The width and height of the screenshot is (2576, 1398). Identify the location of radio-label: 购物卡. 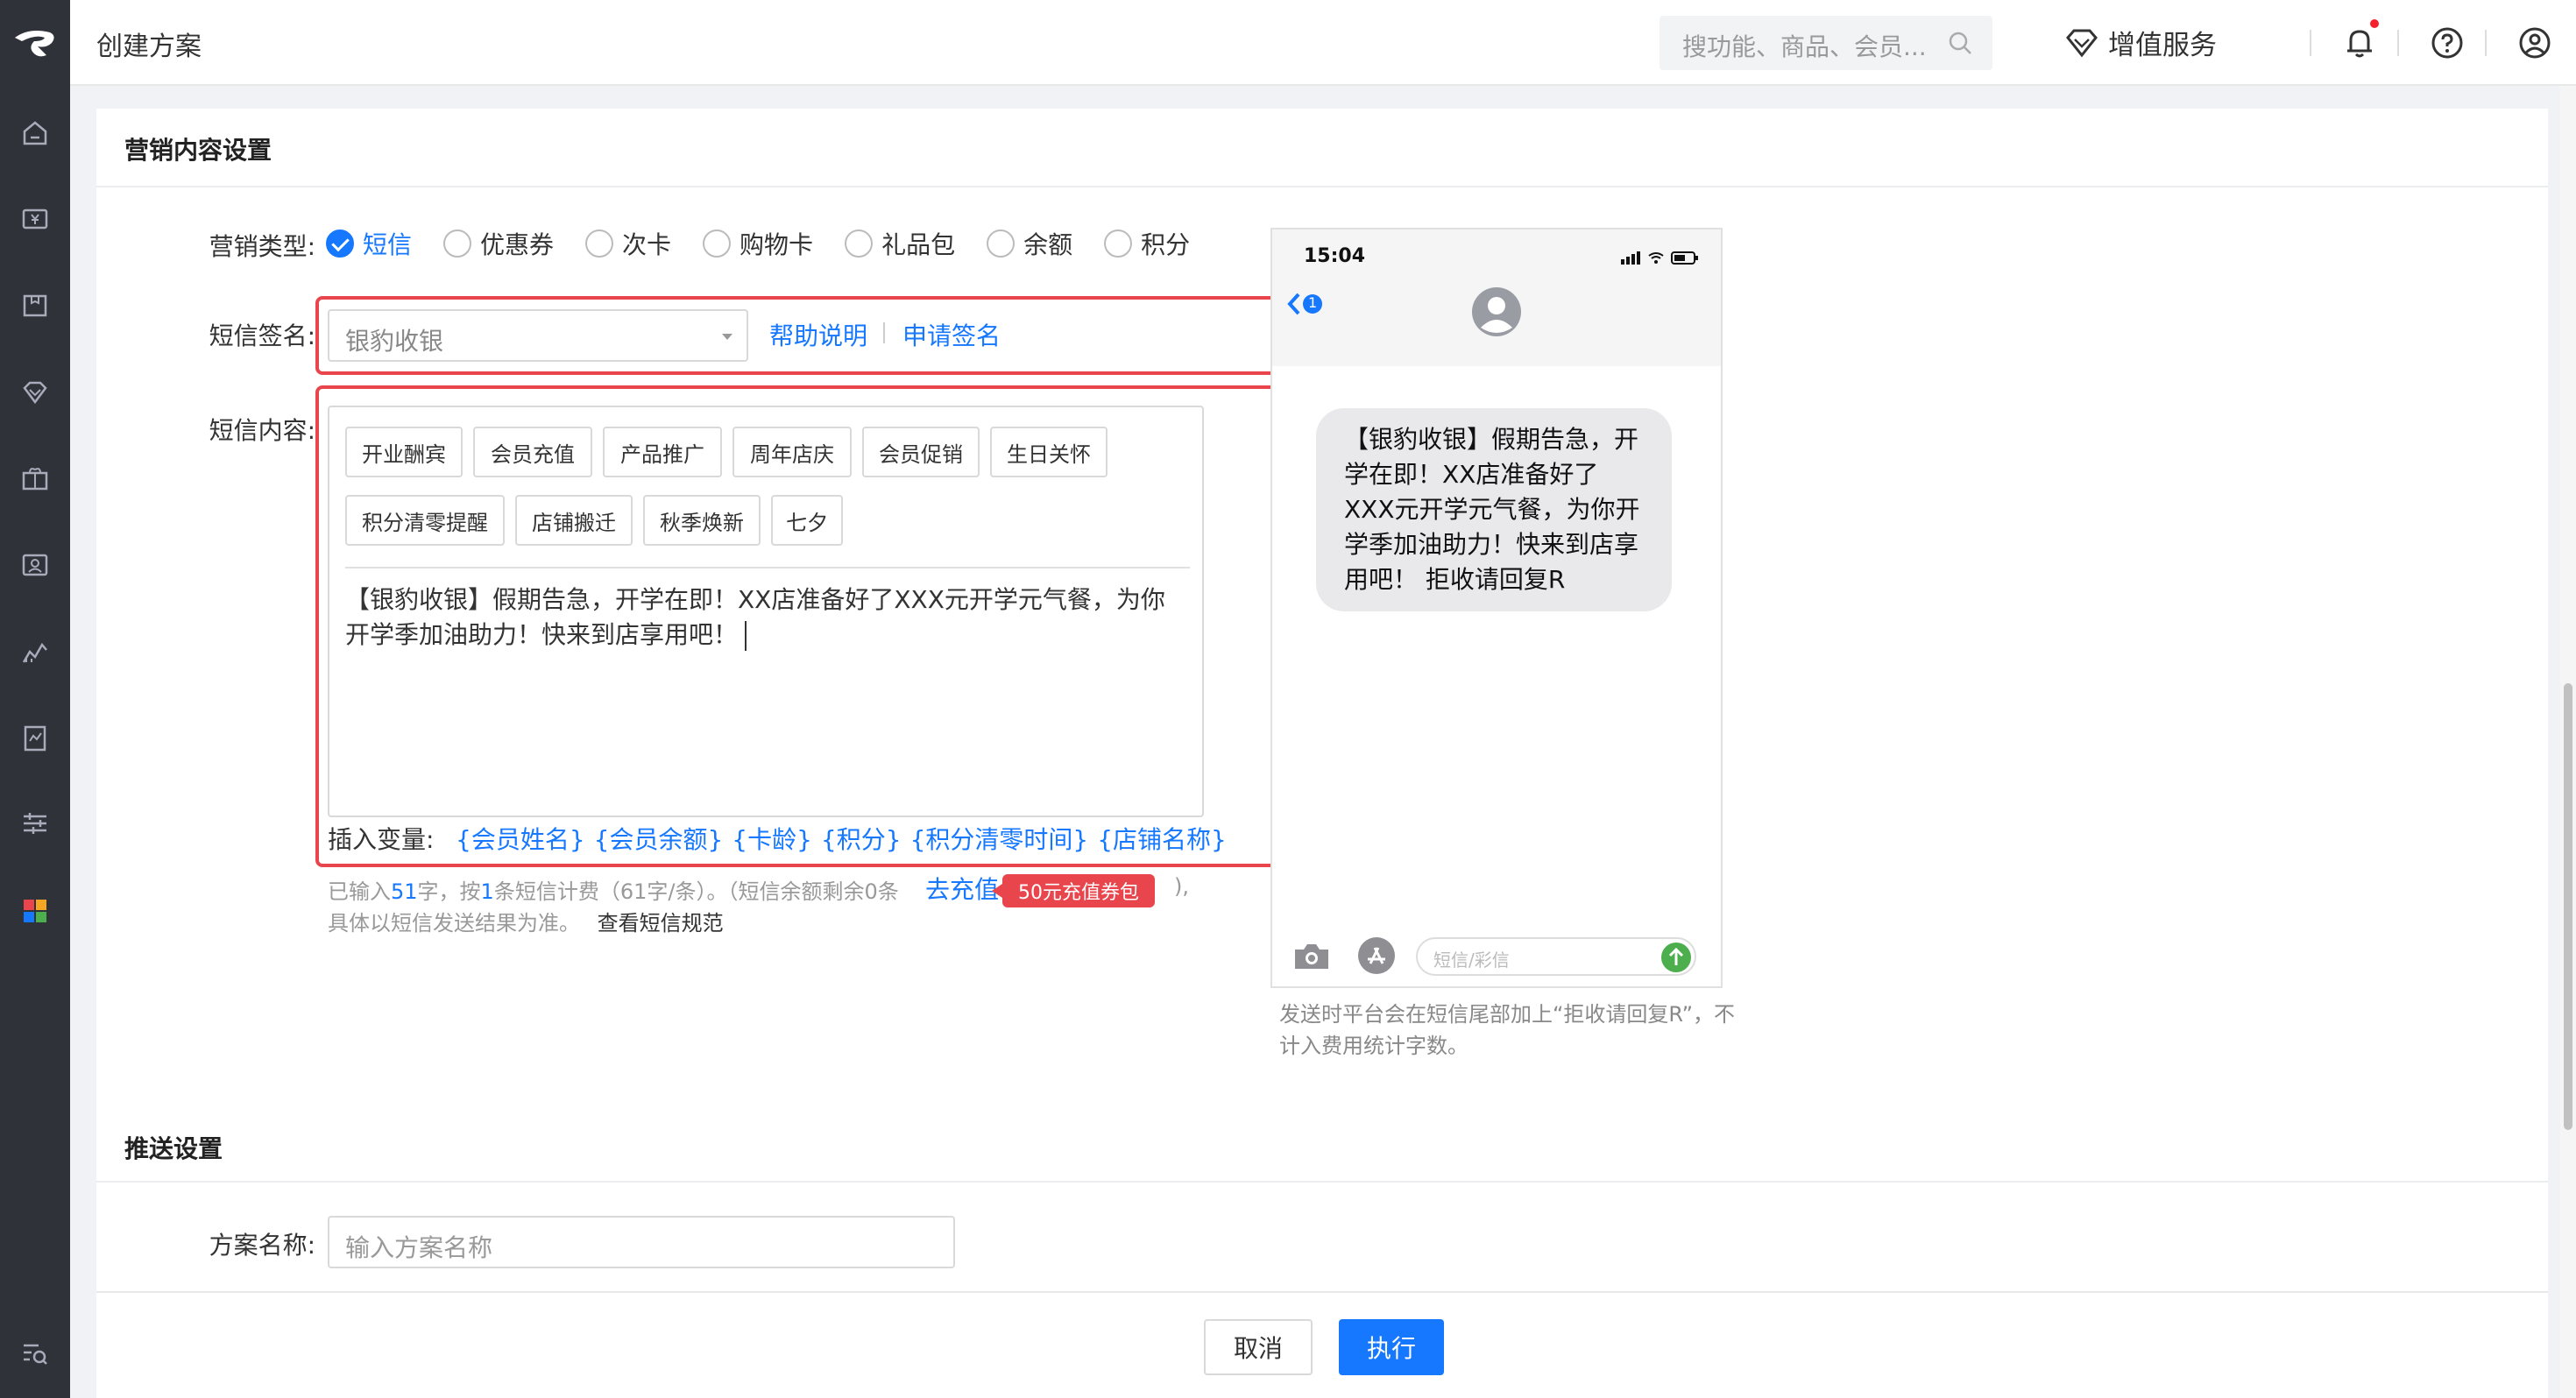
(777, 244).